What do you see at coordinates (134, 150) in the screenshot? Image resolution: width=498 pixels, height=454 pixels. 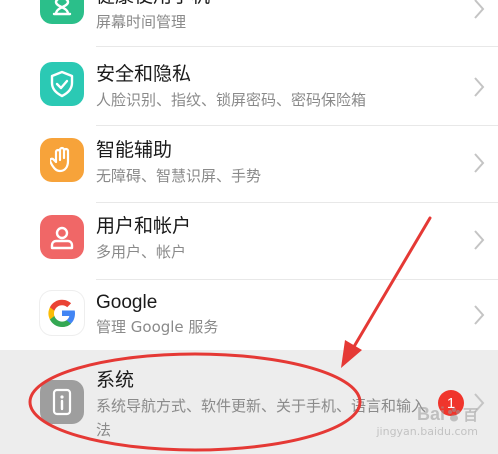 I see `settings-item-title: 智能辅助` at bounding box center [134, 150].